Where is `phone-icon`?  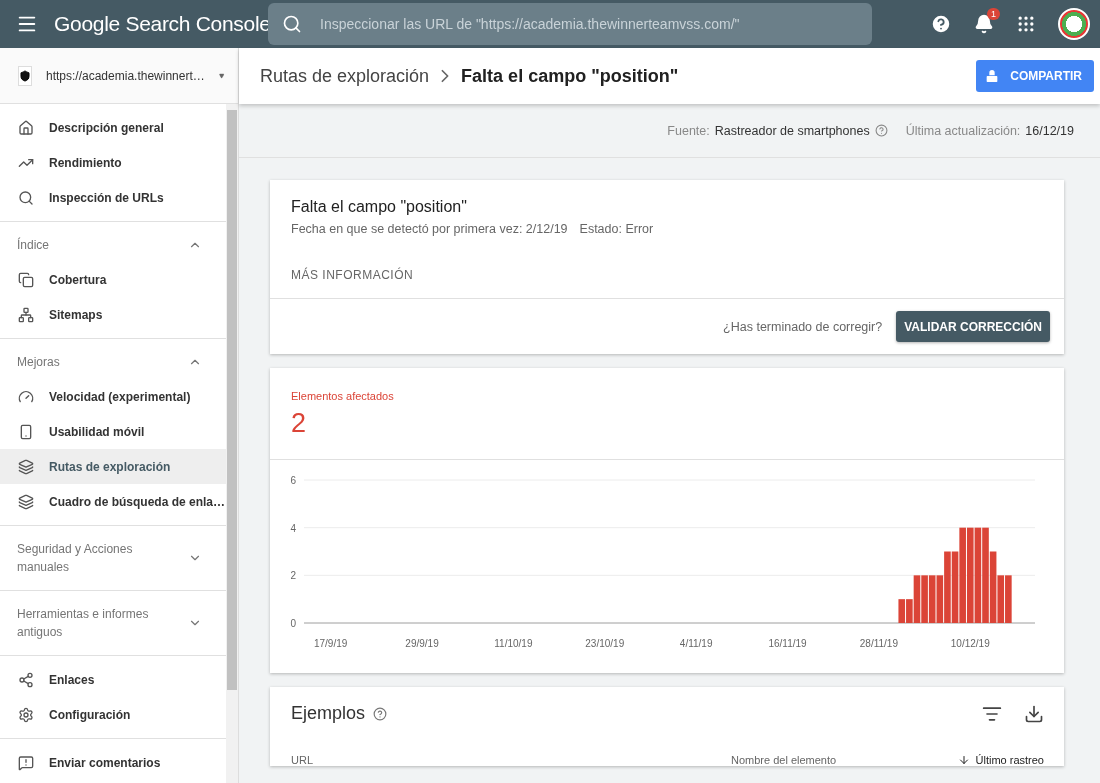 phone-icon is located at coordinates (26, 431).